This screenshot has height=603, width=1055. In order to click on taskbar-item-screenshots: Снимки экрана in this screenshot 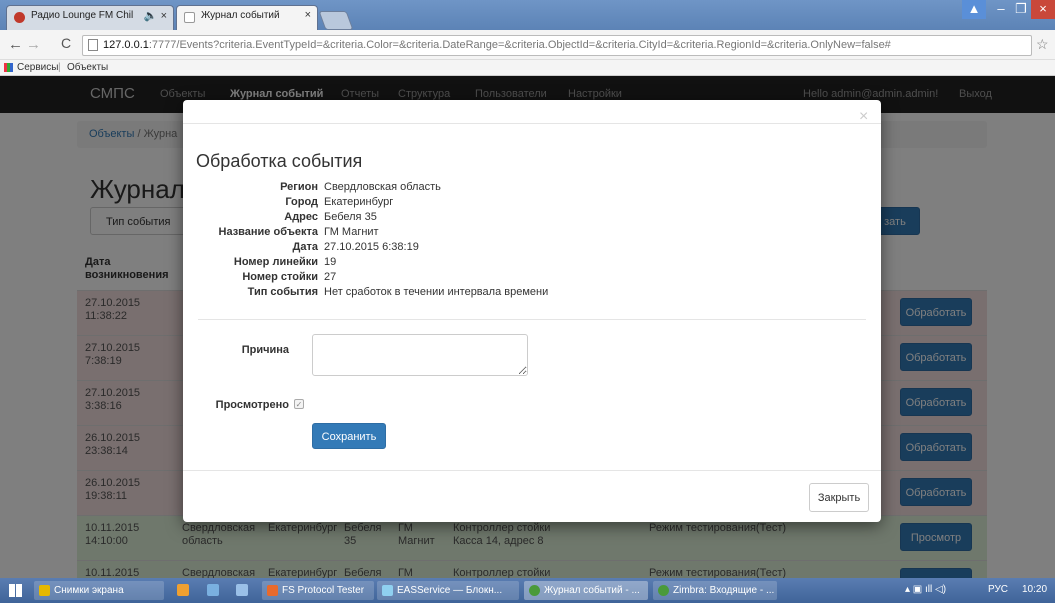, I will do `click(99, 590)`.